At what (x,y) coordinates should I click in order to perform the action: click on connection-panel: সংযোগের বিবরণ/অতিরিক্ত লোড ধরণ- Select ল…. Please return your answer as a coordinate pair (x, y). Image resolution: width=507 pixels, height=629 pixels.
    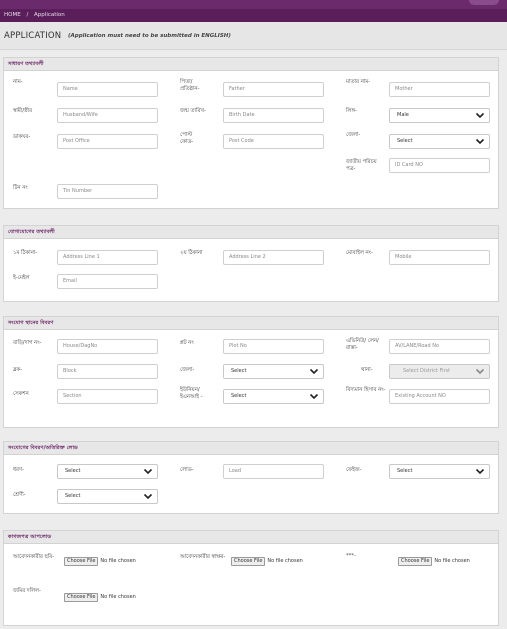
    Looking at the image, I should click on (251, 477).